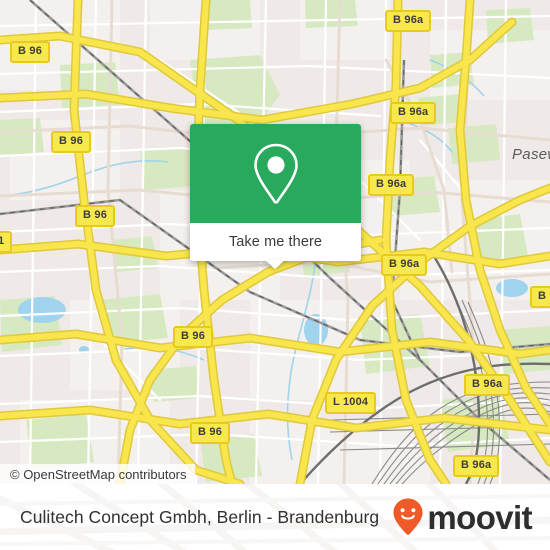  I want to click on location-pin-icon, so click(275, 173).